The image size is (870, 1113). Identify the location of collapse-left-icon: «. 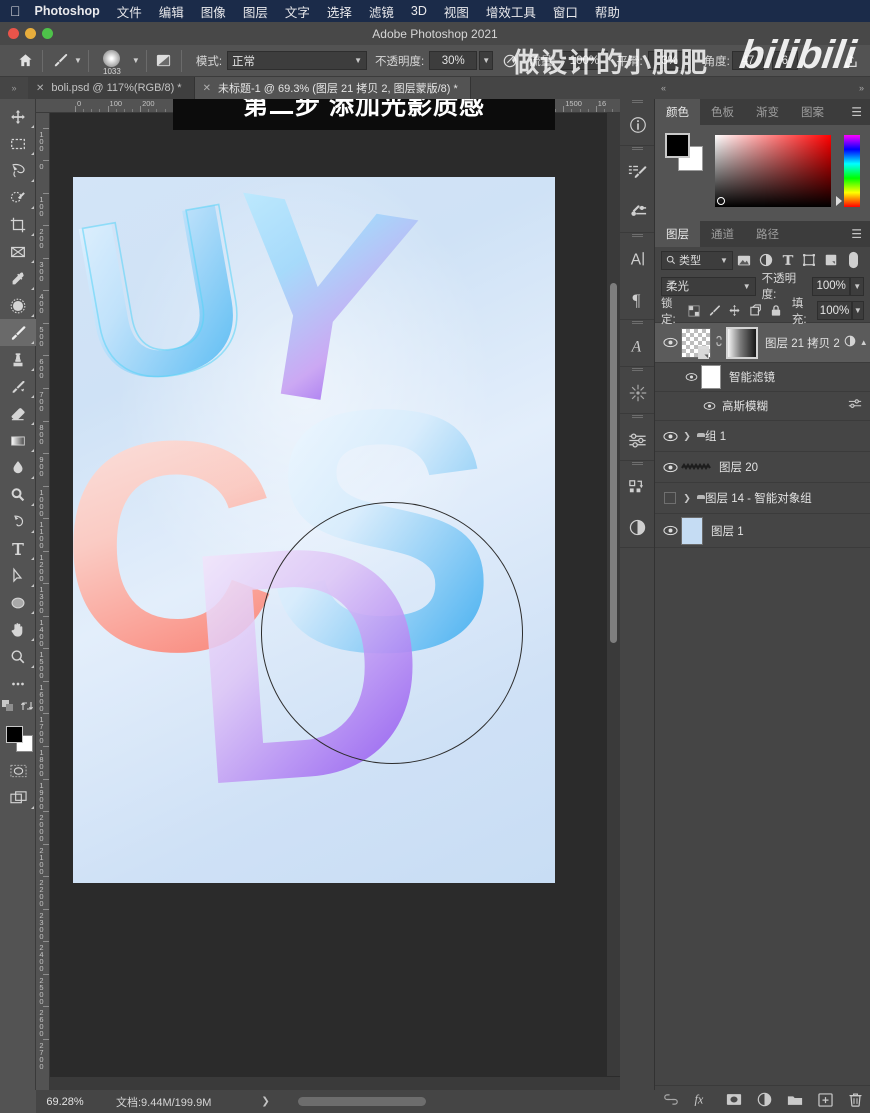
(663, 88).